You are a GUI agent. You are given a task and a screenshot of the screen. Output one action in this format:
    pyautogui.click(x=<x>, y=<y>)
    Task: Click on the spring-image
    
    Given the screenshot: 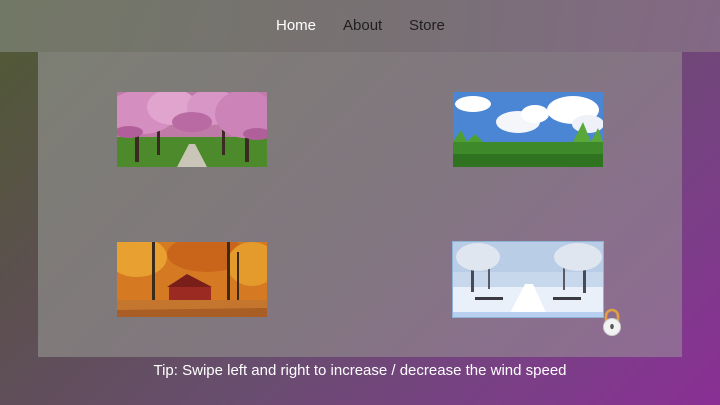 What is the action you would take?
    pyautogui.click(x=192, y=129)
    